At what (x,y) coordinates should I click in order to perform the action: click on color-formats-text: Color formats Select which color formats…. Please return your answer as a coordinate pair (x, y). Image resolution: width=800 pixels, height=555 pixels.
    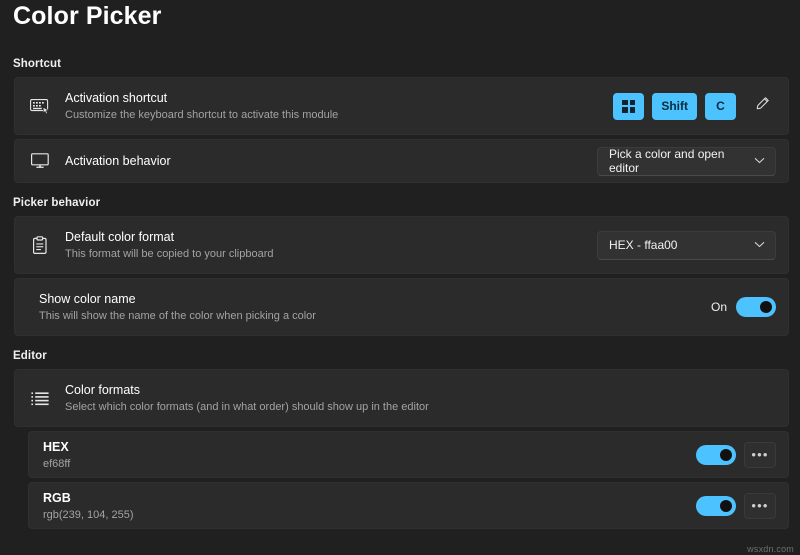
    Looking at the image, I should click on (420, 398).